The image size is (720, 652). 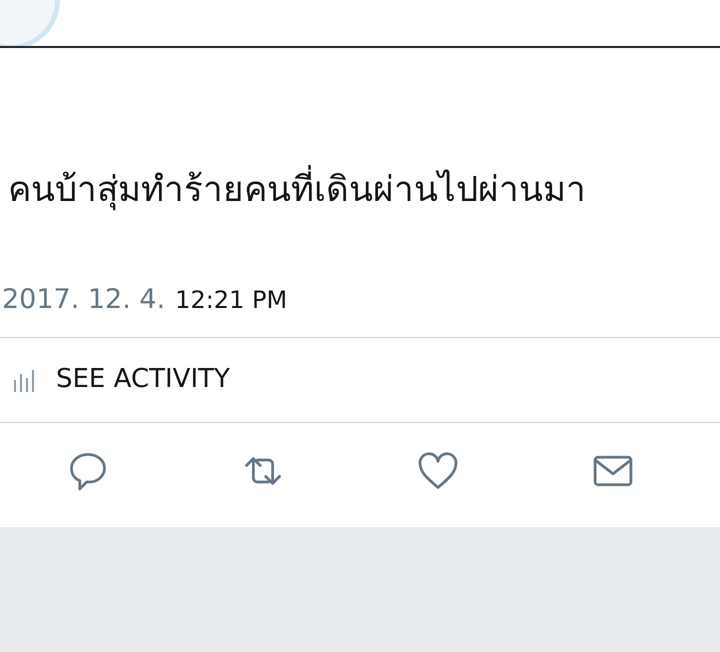 What do you see at coordinates (84, 299) in the screenshot?
I see `tweet-date: 2017. 12. 4.` at bounding box center [84, 299].